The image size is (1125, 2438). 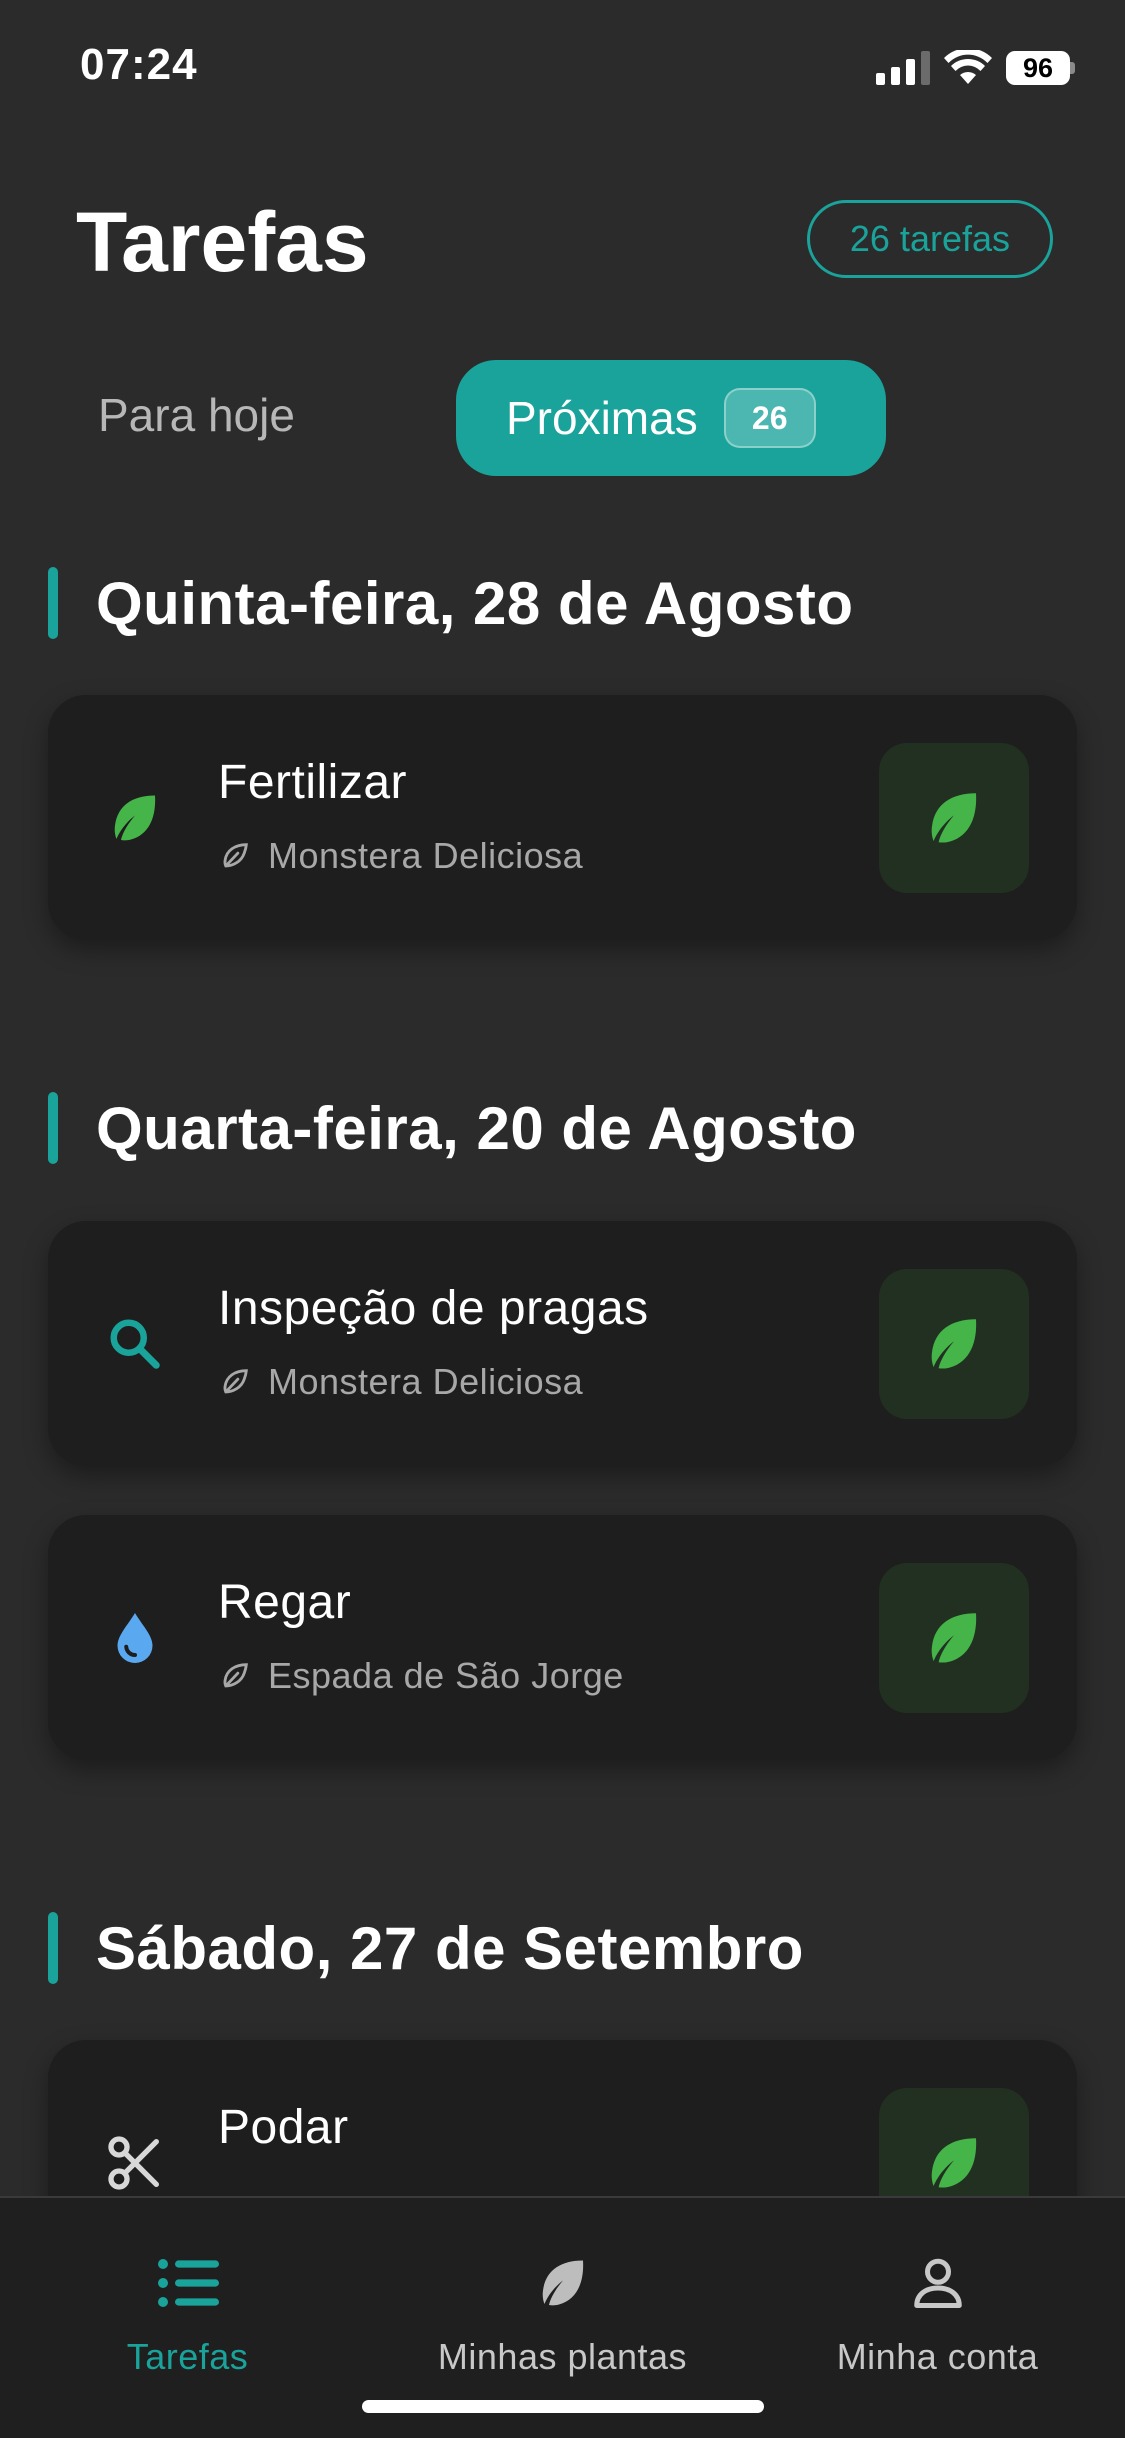 I want to click on section-title: Quarta-feira, 20 de Agosto, so click(x=476, y=1128).